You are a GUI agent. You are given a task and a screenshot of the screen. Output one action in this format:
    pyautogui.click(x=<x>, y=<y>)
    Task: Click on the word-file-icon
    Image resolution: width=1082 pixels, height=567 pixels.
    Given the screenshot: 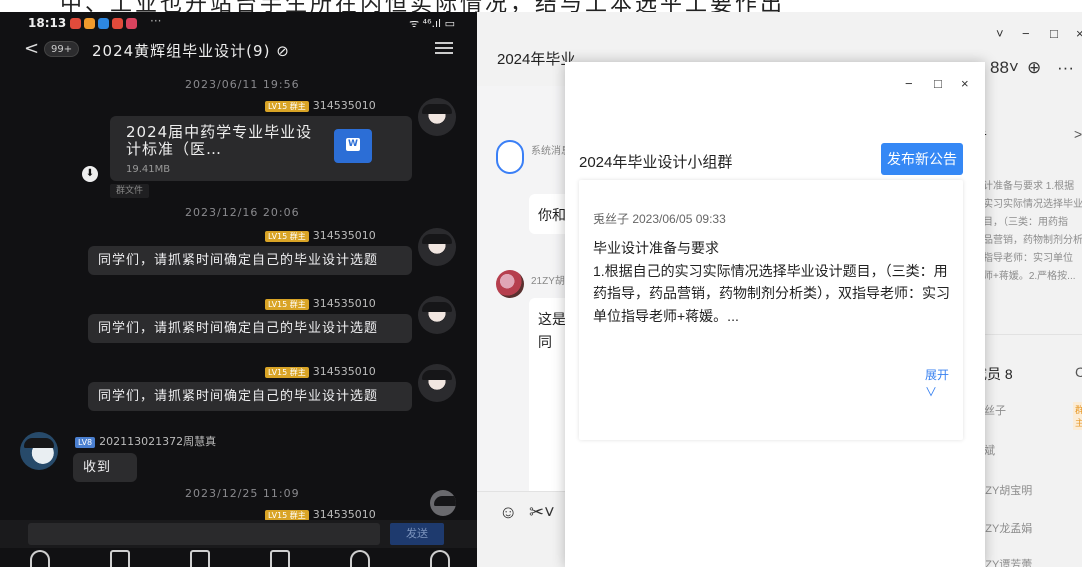 What is the action you would take?
    pyautogui.click(x=353, y=146)
    